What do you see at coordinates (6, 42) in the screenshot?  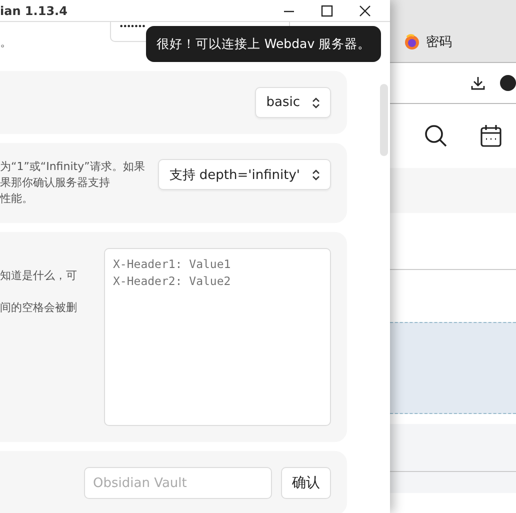 I see `setting-description: 。` at bounding box center [6, 42].